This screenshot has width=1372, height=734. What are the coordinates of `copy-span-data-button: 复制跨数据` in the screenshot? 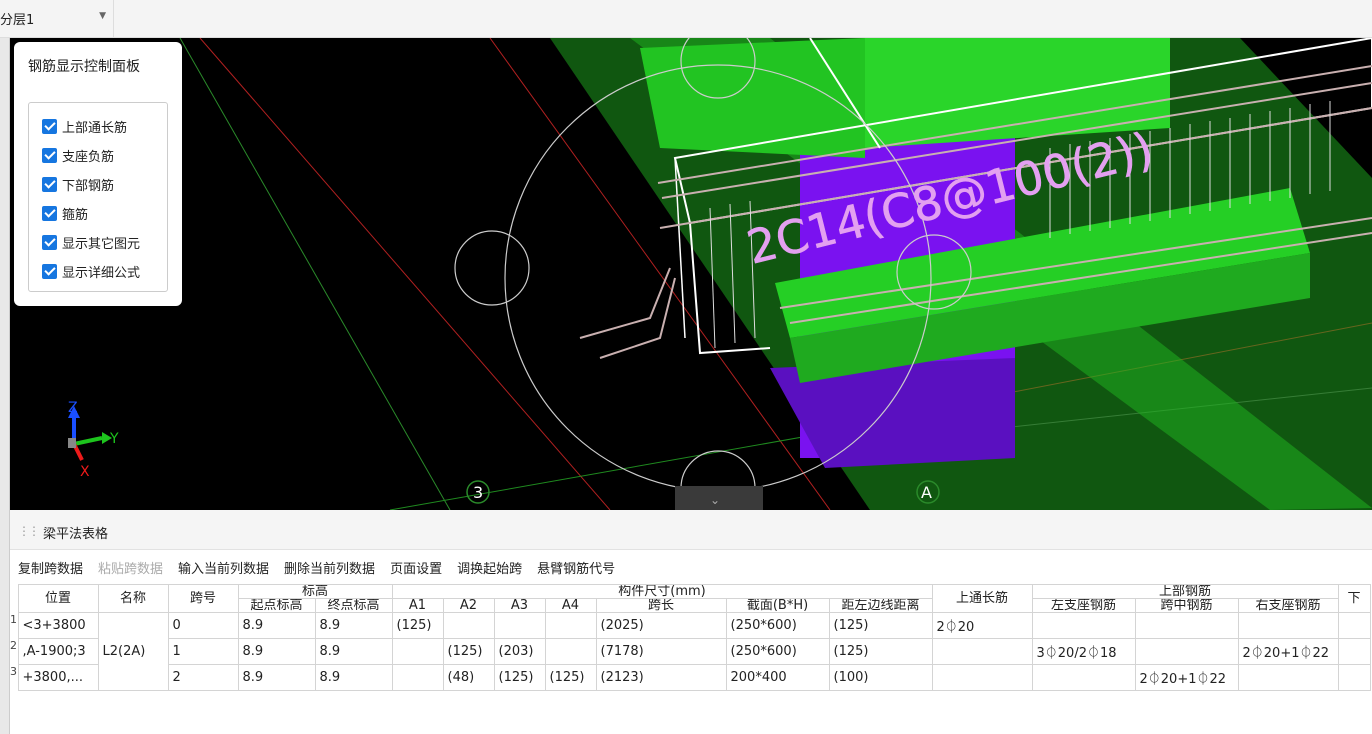 It's located at (50, 567).